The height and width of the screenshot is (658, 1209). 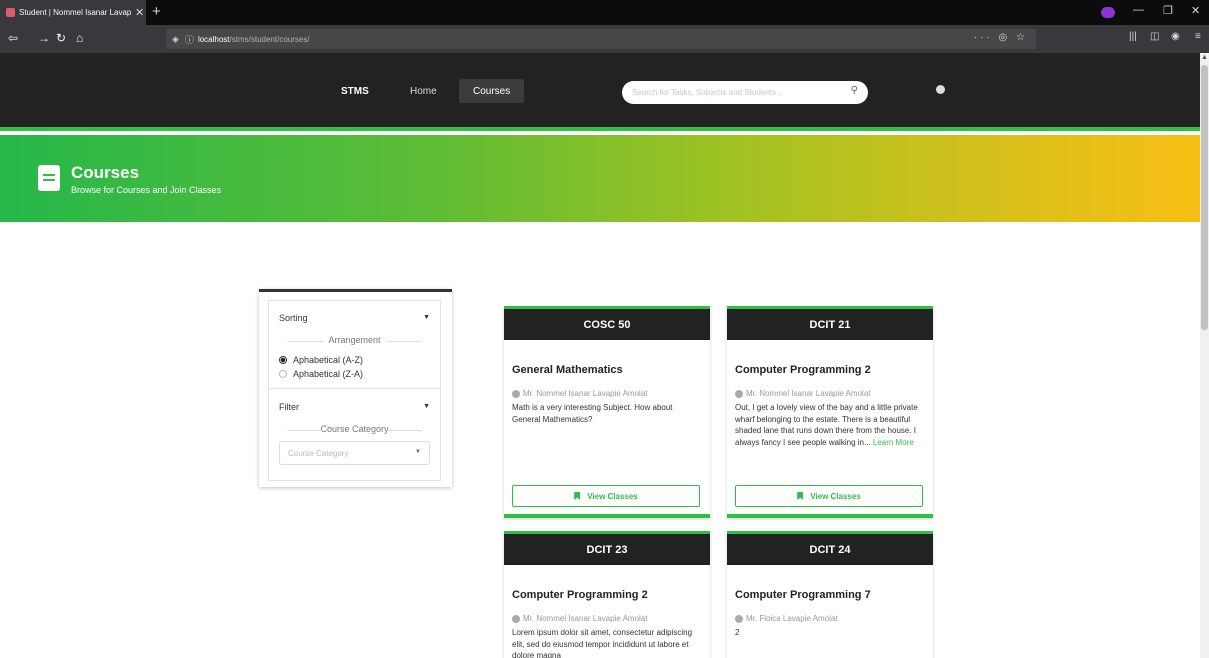 I want to click on tab-title: Student | Nommel Isanar Lavapie, so click(x=75, y=12).